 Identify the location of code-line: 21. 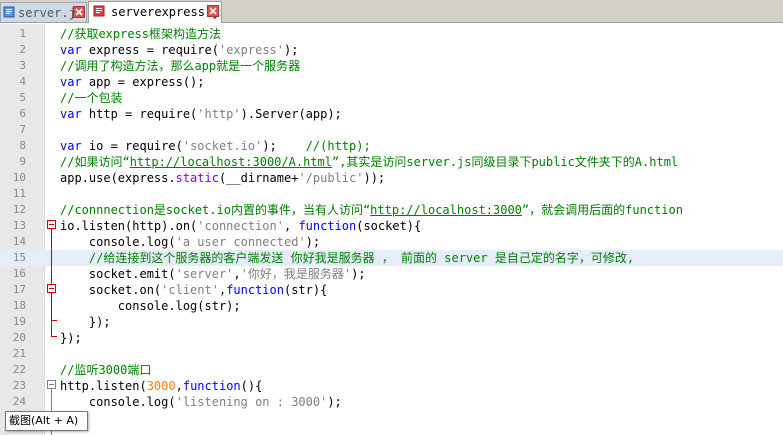
(391, 354).